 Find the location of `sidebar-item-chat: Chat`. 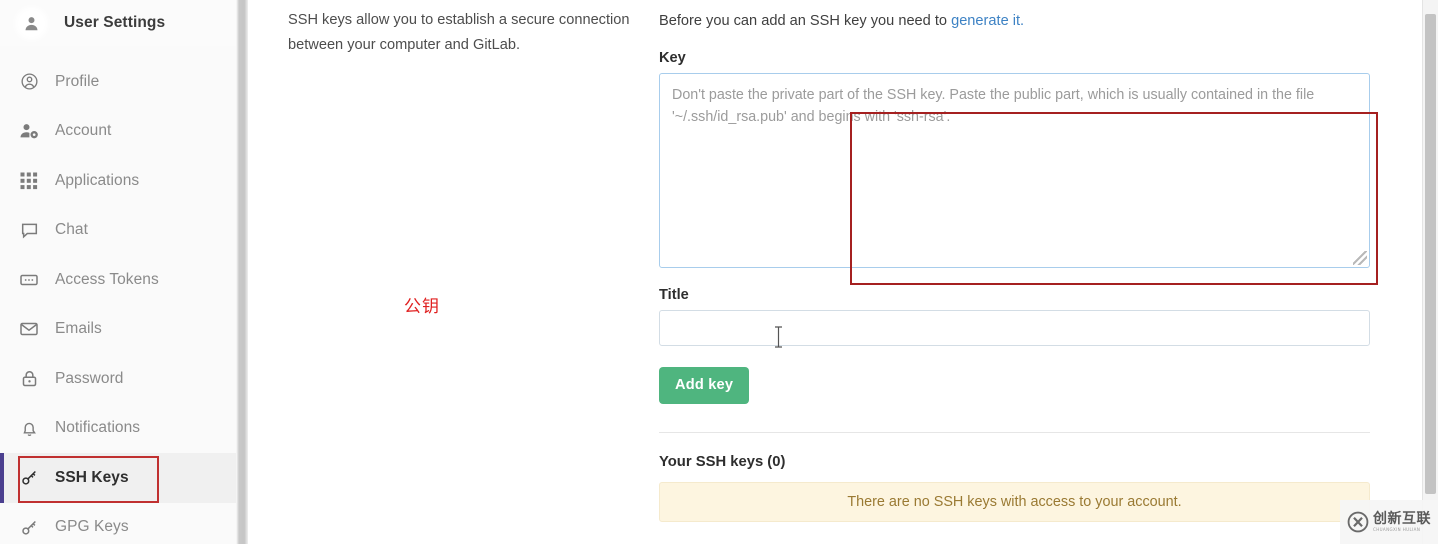

sidebar-item-chat: Chat is located at coordinates (118, 231).